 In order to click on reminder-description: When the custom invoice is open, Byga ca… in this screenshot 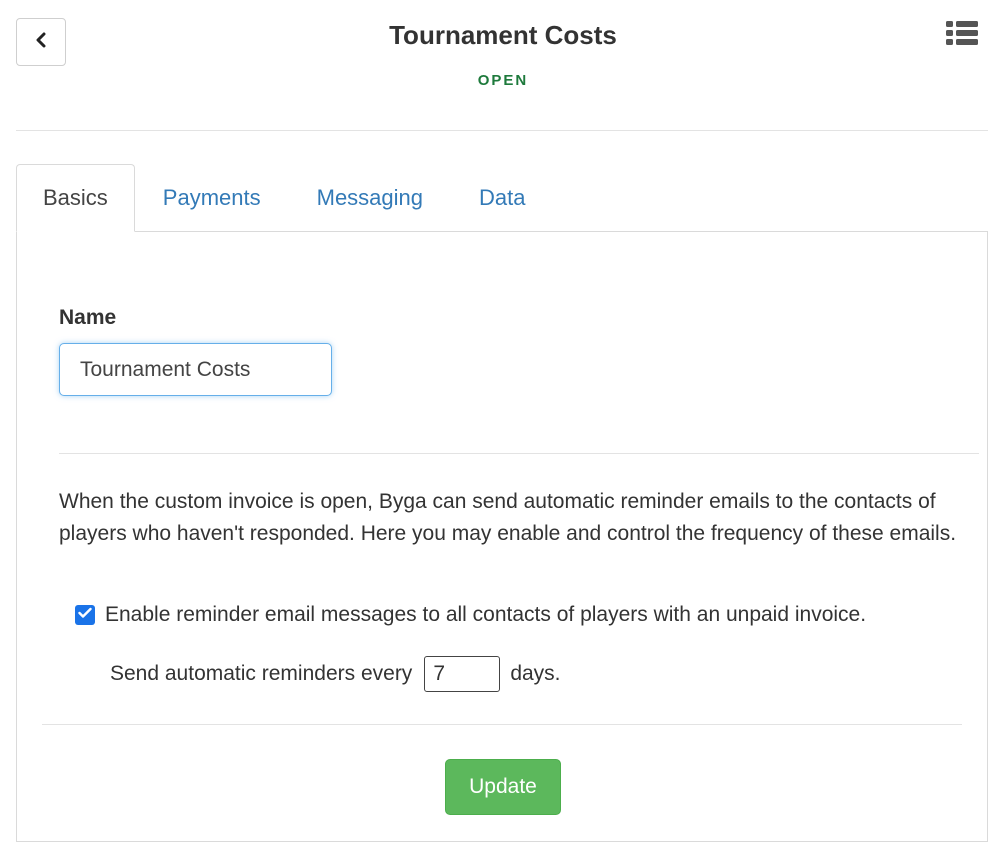, I will do `click(508, 517)`.